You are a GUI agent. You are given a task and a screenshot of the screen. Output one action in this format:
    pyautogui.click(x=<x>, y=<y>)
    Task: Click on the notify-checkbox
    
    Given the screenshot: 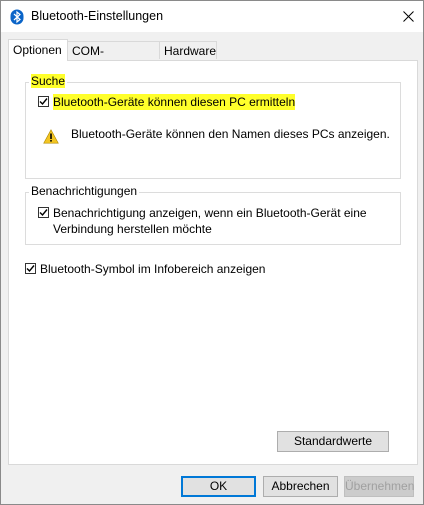 What is the action you would take?
    pyautogui.click(x=43, y=212)
    